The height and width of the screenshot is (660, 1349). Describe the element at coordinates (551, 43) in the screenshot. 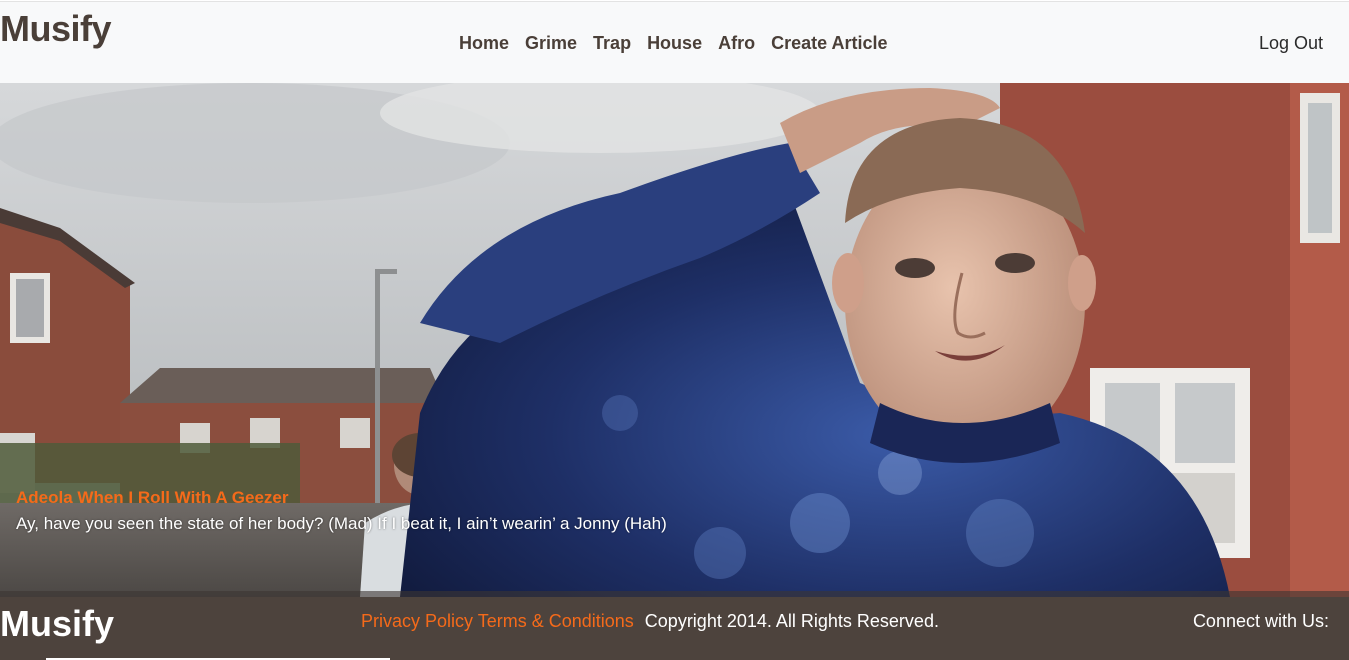

I see `nav-grime: Grime` at that location.